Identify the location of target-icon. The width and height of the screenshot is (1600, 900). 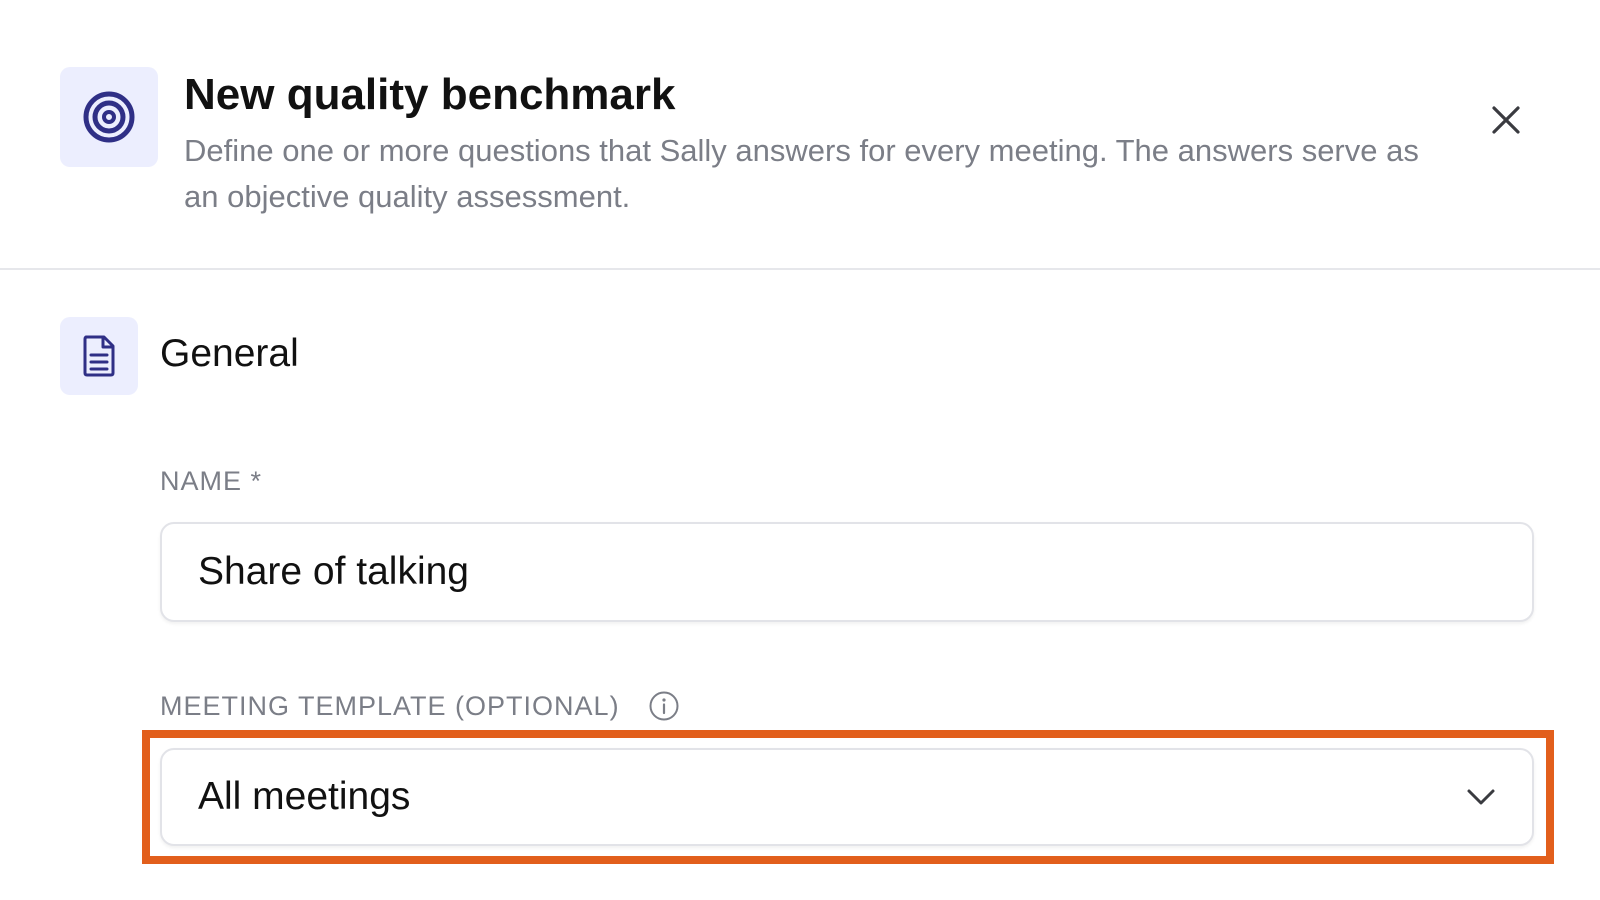
(109, 117).